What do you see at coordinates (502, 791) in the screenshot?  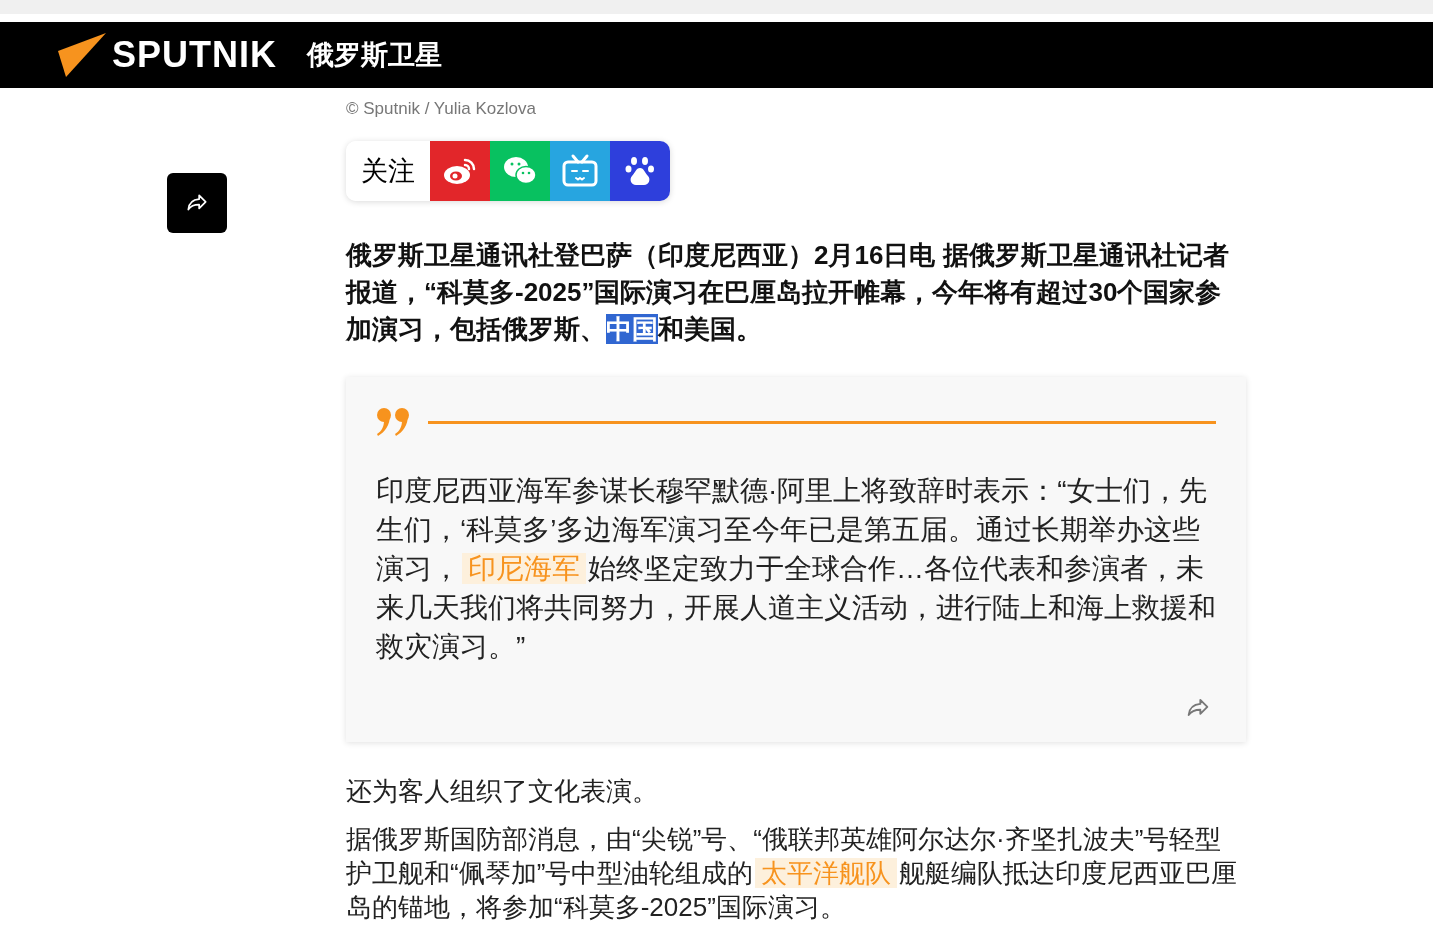 I see `body-paragraph: 还为客人组织了文化表演。` at bounding box center [502, 791].